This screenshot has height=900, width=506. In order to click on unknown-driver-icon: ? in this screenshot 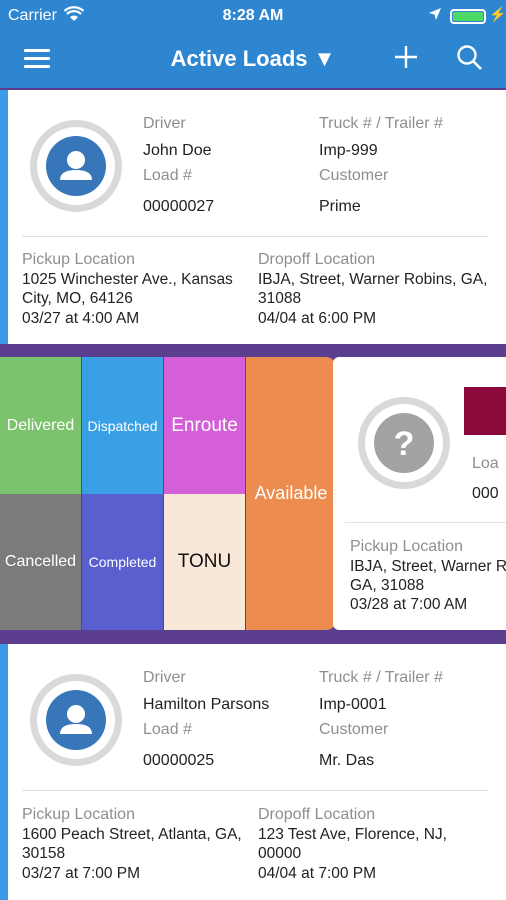, I will do `click(404, 443)`.